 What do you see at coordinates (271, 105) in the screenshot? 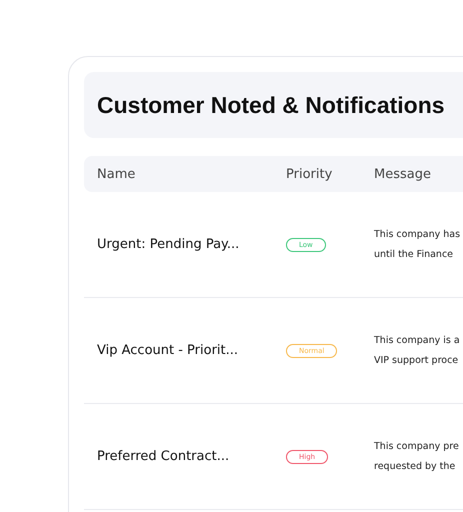
I see `page-title: Customer Noted & Notifications` at bounding box center [271, 105].